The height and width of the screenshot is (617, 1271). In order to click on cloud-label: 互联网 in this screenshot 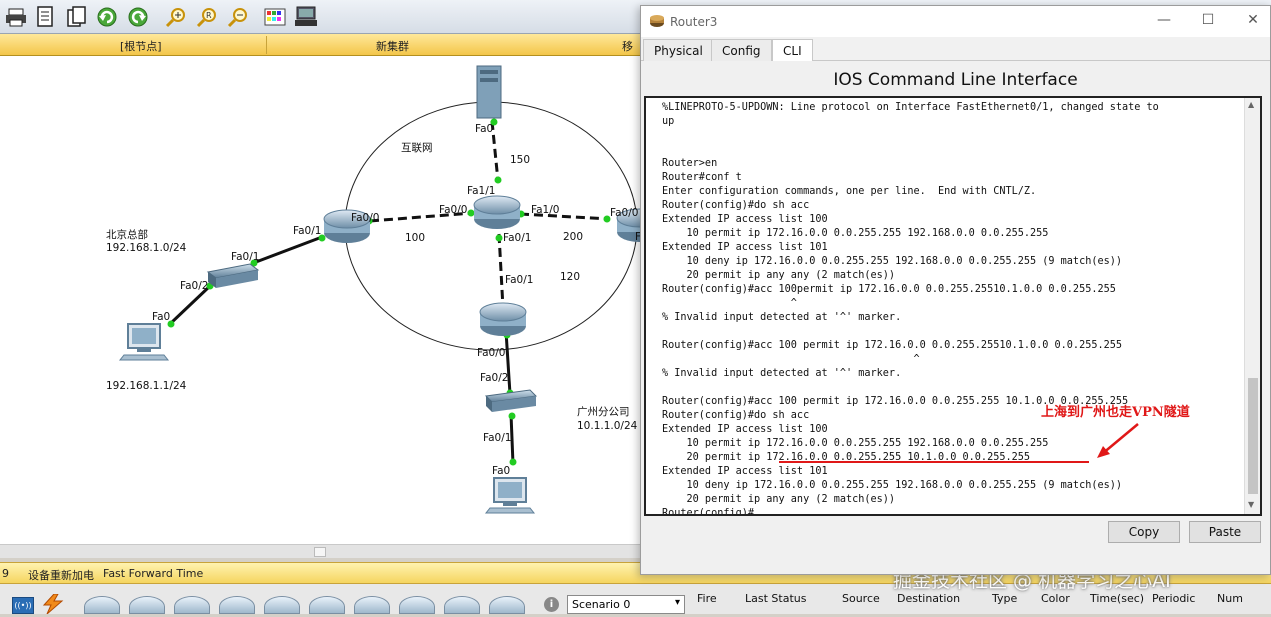, I will do `click(417, 148)`.